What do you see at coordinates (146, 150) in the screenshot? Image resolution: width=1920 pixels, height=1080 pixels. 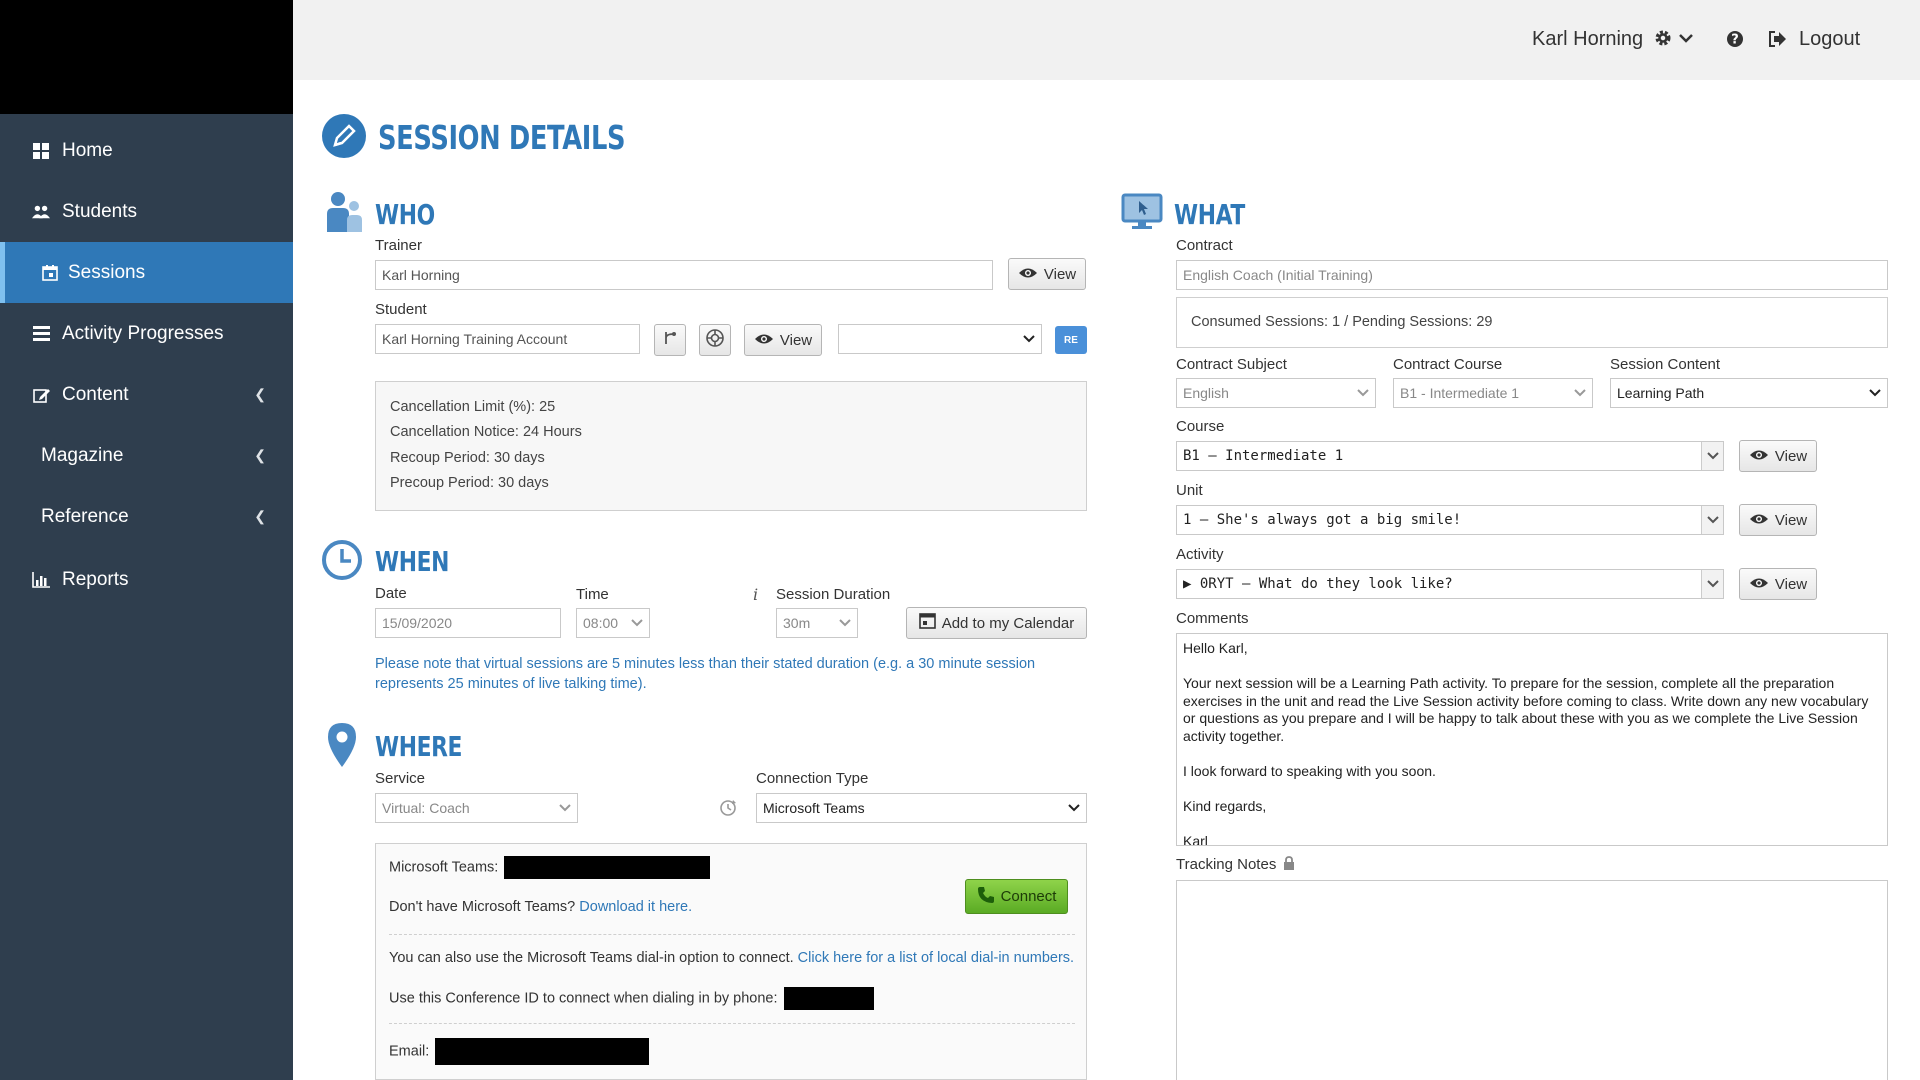 I see `sidebar-item-home: Home` at bounding box center [146, 150].